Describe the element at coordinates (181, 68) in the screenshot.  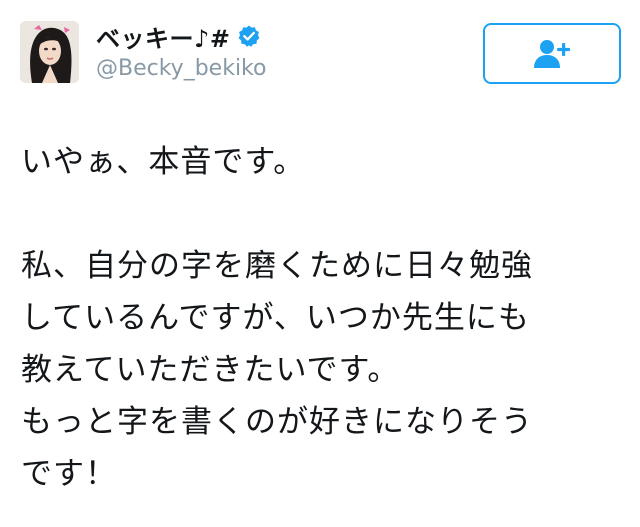
I see `user-handle: @Becky_bekiko` at that location.